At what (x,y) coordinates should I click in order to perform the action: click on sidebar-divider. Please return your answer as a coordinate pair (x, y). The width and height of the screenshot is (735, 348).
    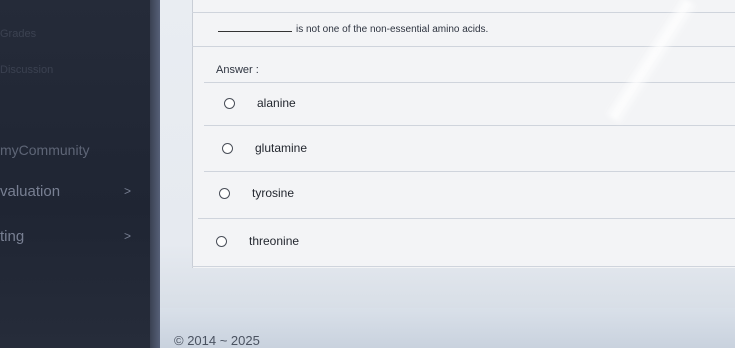
    Looking at the image, I should click on (155, 174).